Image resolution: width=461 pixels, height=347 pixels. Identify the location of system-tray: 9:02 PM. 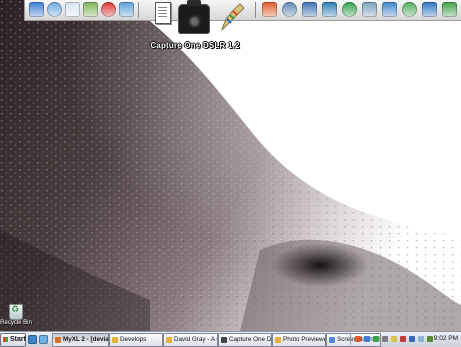
(405, 339).